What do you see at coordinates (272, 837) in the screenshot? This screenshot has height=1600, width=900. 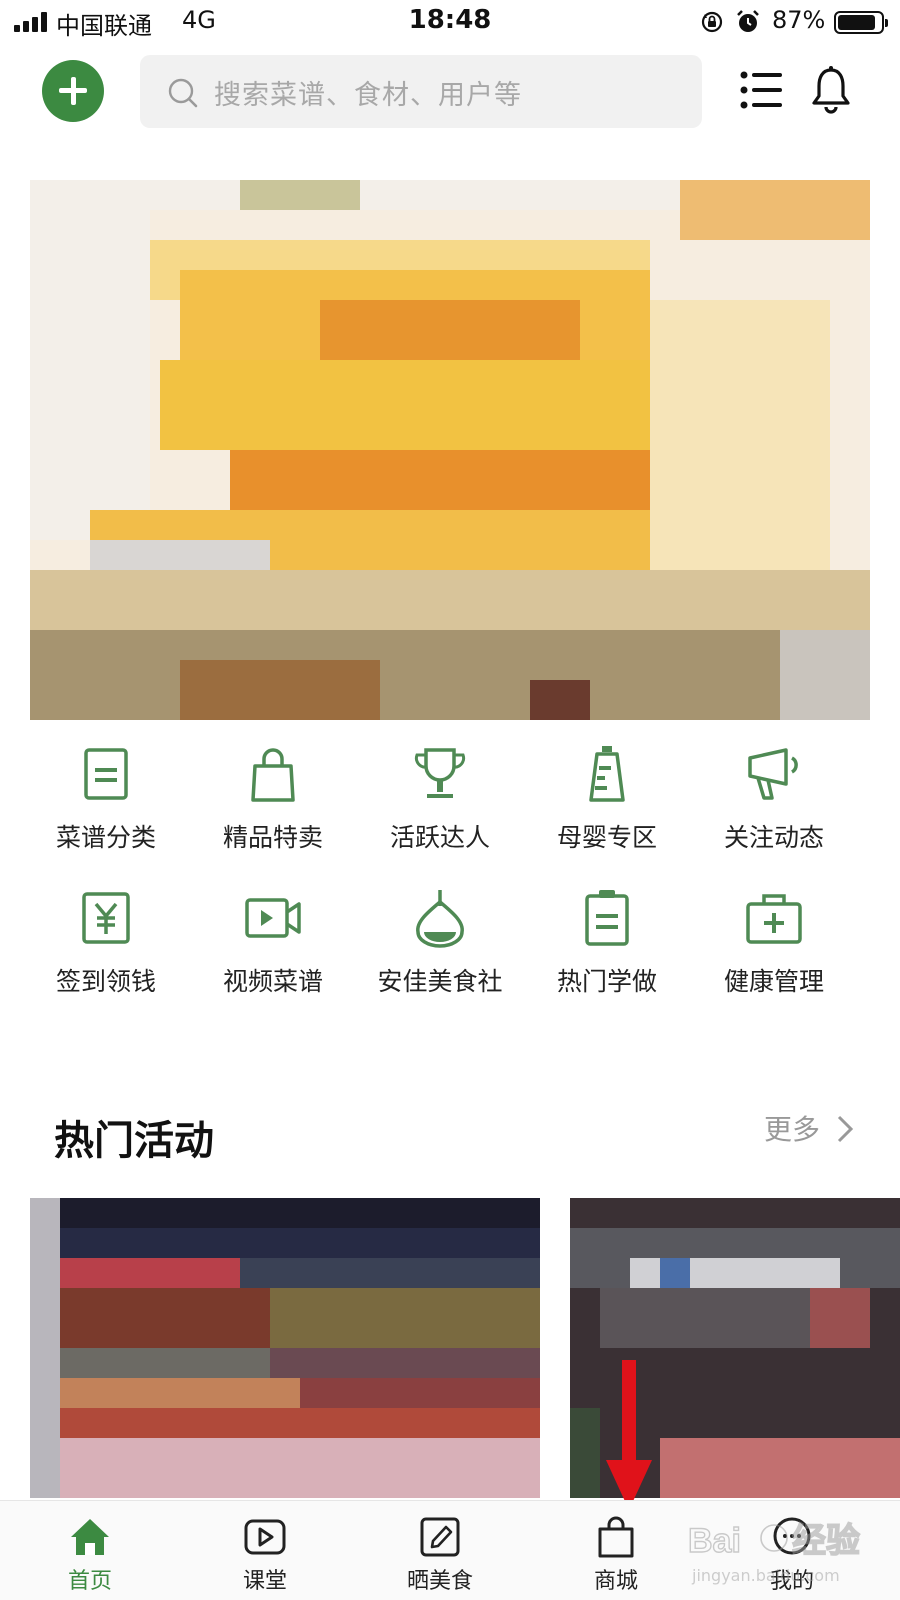 I see `feature-label: 精品特卖` at bounding box center [272, 837].